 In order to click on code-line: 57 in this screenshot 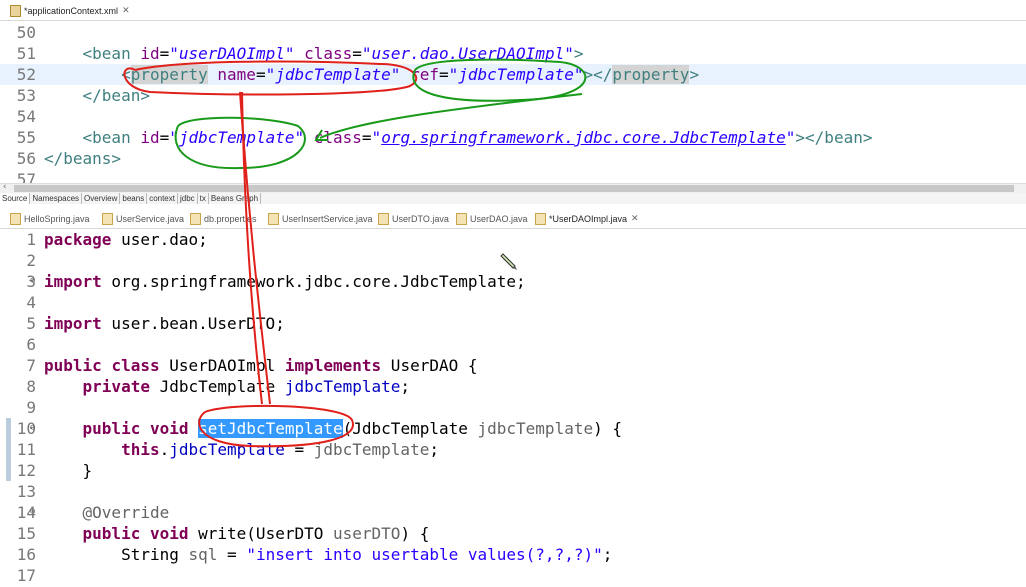, I will do `click(513, 176)`.